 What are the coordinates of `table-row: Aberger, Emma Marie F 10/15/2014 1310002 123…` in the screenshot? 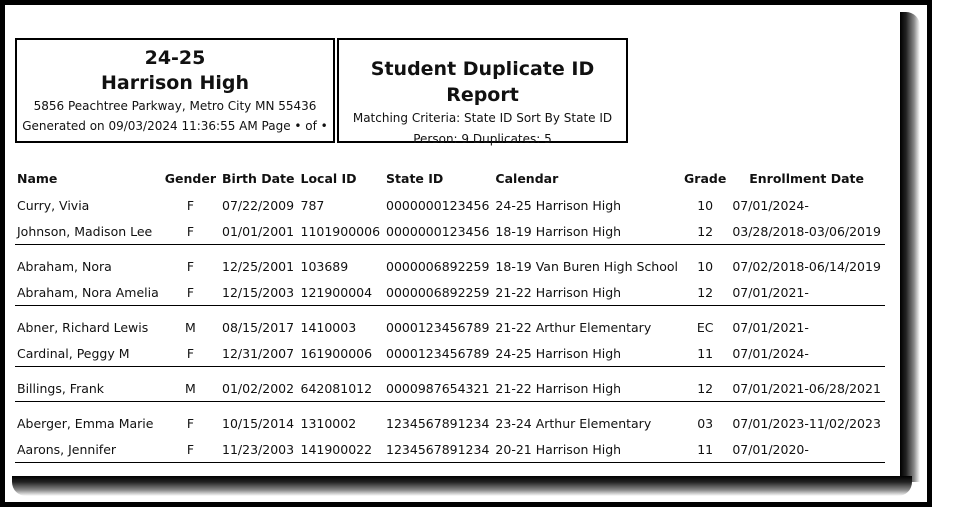 It's located at (450, 419).